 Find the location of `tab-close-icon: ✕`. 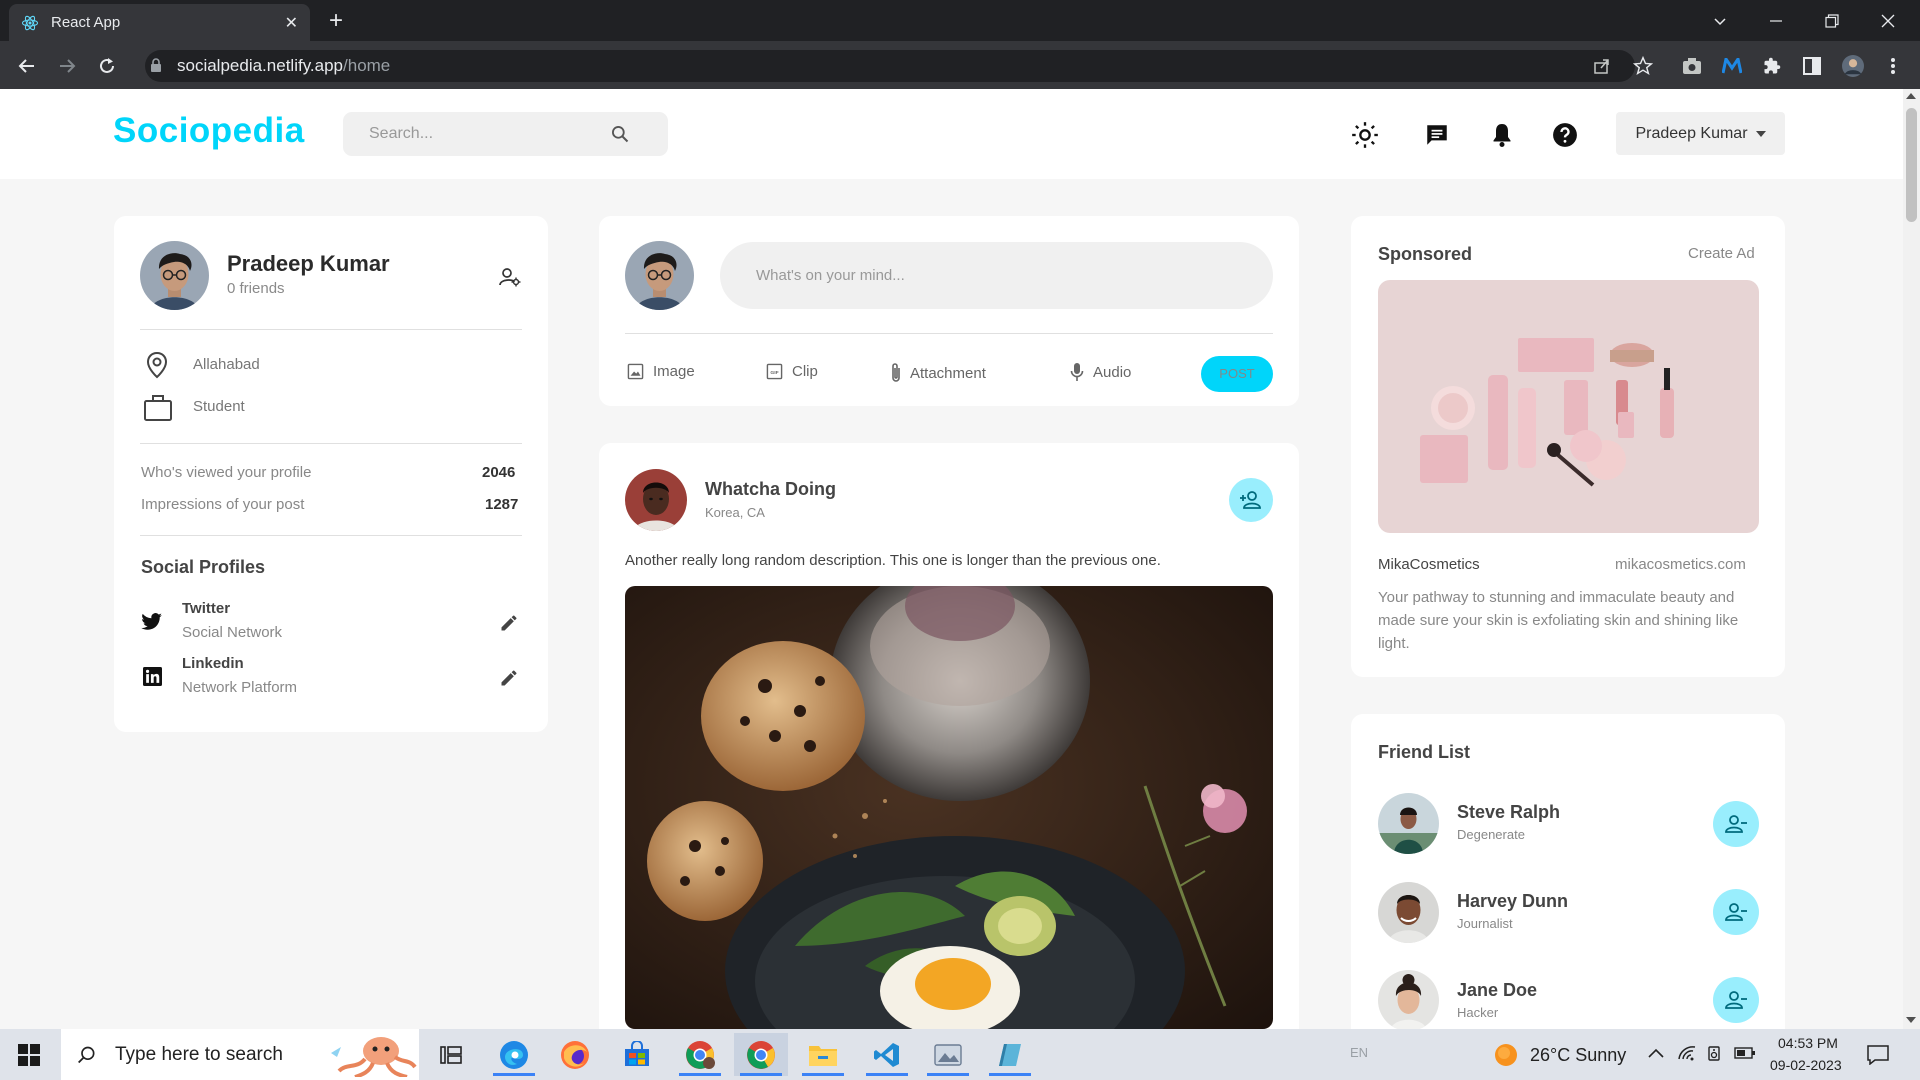

tab-close-icon: ✕ is located at coordinates (291, 23).